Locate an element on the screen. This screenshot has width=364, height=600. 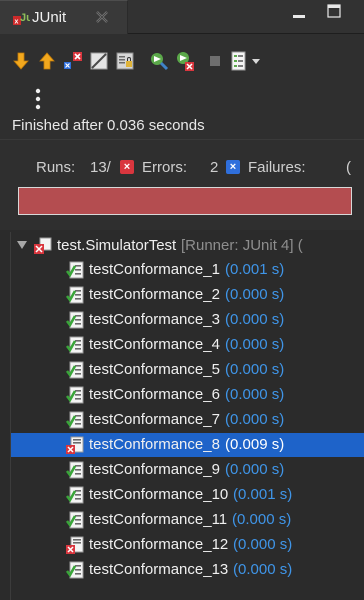
stop-button is located at coordinates (215, 61).